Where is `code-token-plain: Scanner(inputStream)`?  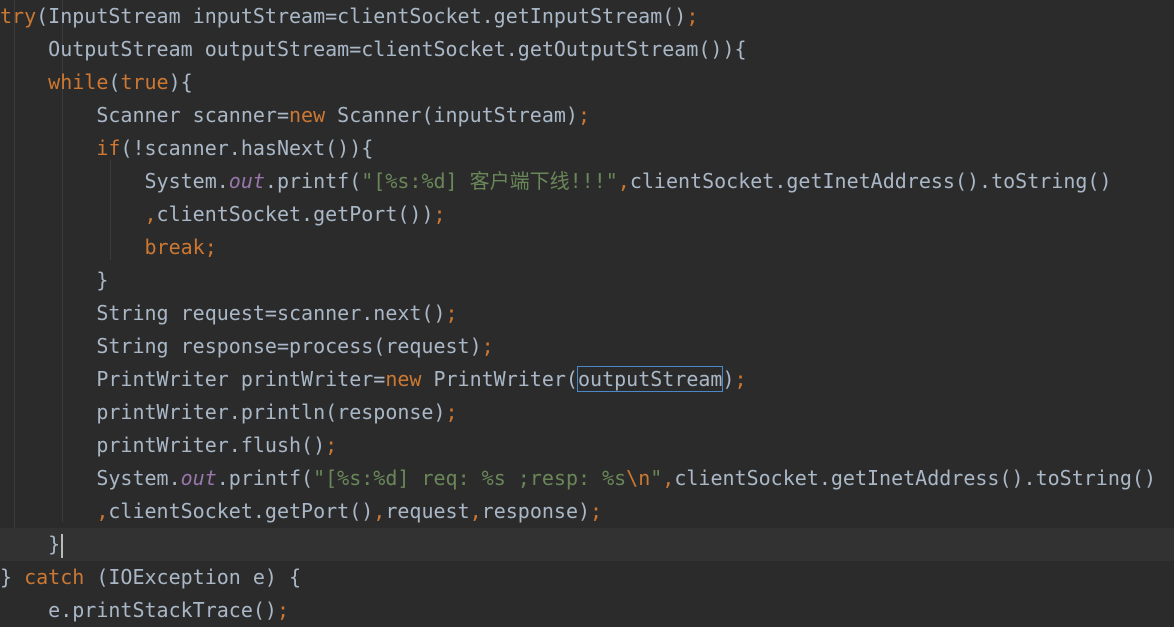
code-token-plain: Scanner(inputStream) is located at coordinates (451, 115).